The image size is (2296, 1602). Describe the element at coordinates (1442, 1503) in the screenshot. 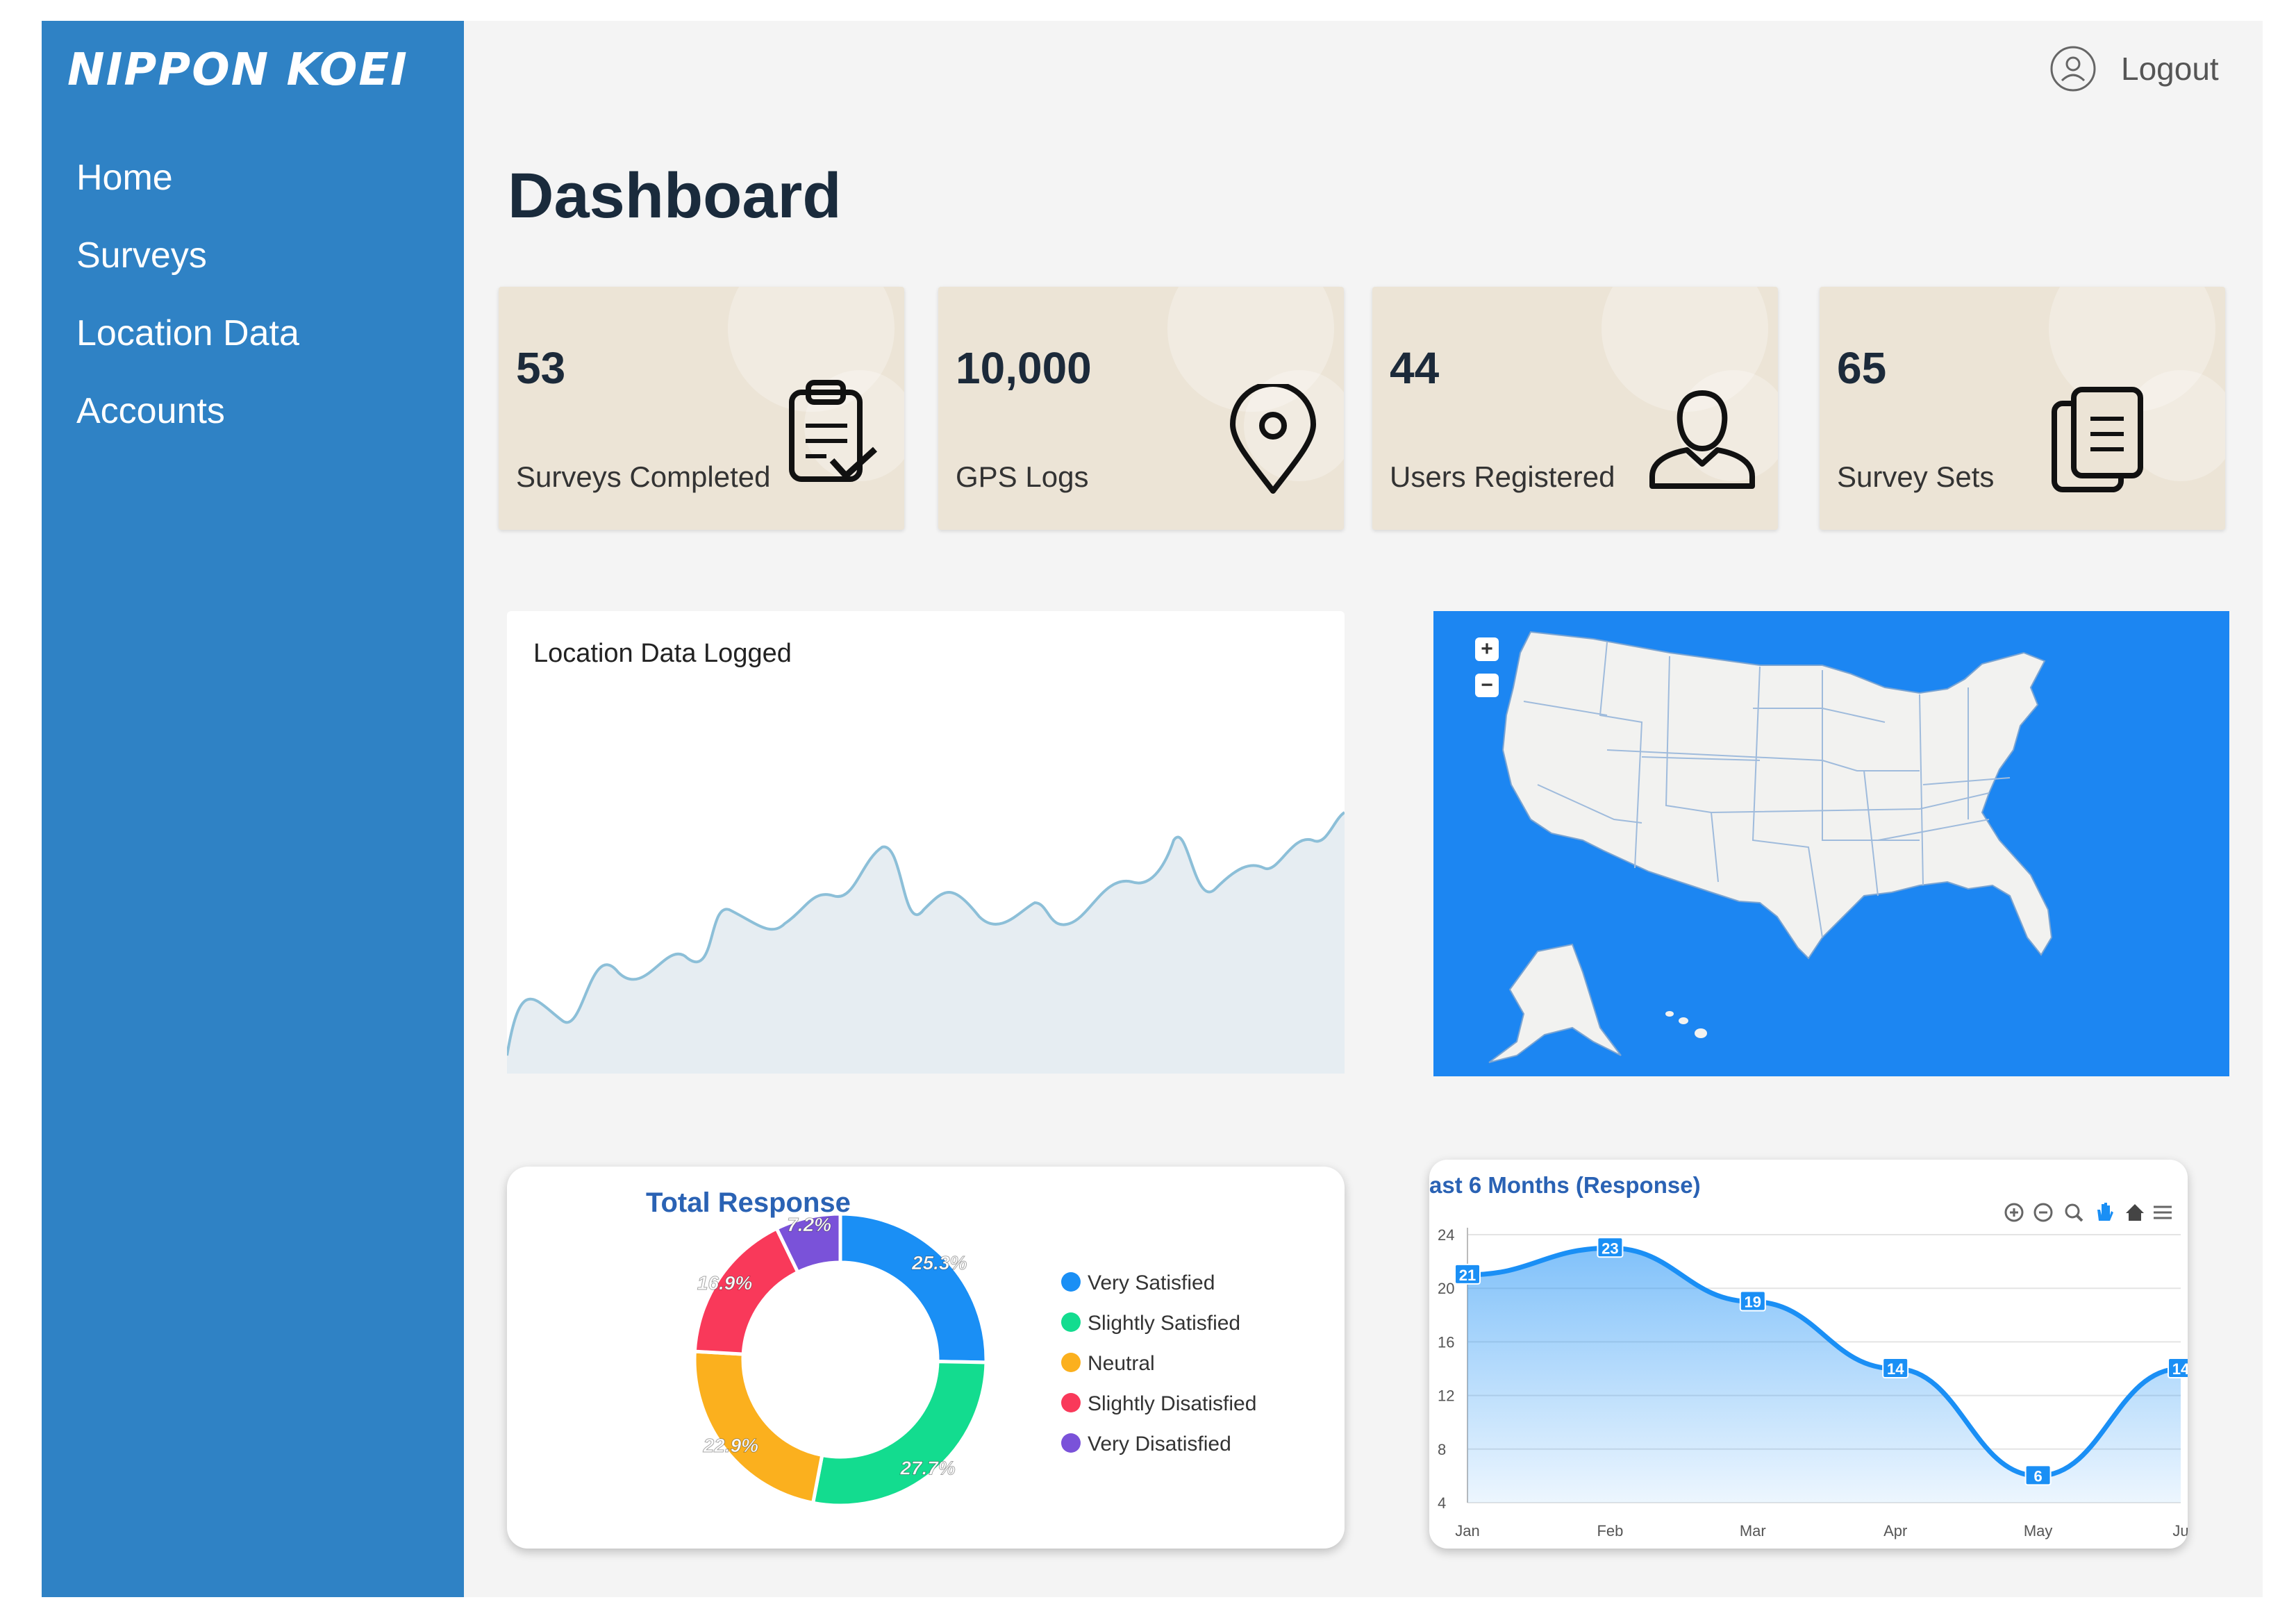

I see `y-tick-label: 4` at that location.